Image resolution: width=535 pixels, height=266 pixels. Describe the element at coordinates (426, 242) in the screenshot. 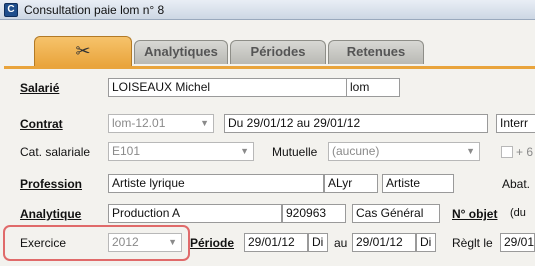

I see `periode-end-unit: Di` at that location.